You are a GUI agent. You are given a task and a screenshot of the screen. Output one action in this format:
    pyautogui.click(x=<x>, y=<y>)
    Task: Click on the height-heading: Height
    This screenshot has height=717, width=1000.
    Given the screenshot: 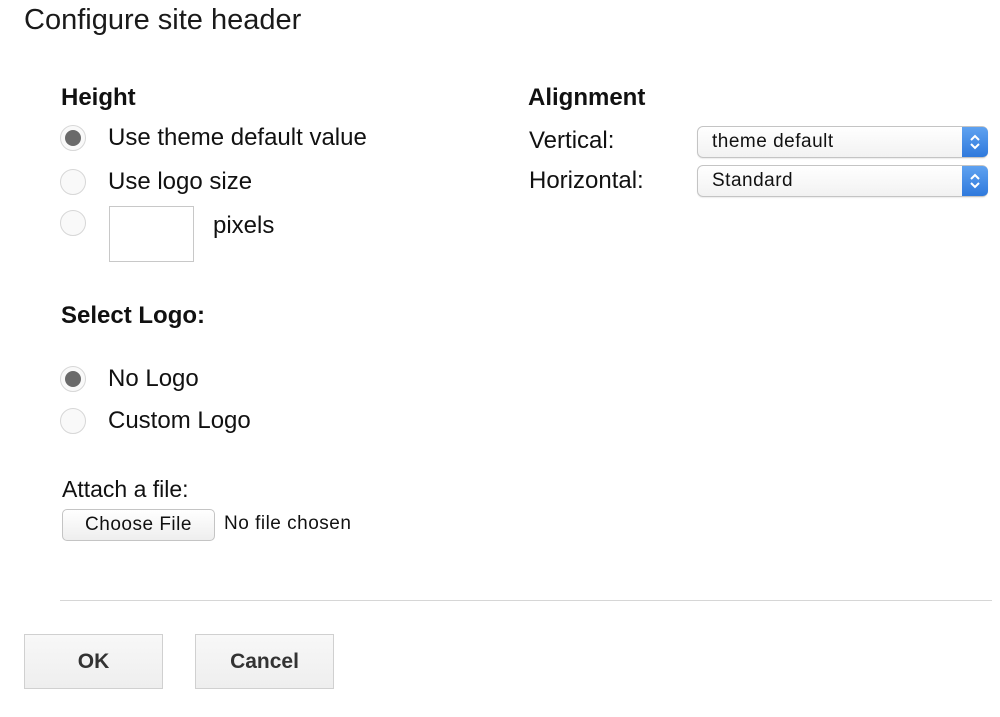 What is the action you would take?
    pyautogui.click(x=98, y=97)
    